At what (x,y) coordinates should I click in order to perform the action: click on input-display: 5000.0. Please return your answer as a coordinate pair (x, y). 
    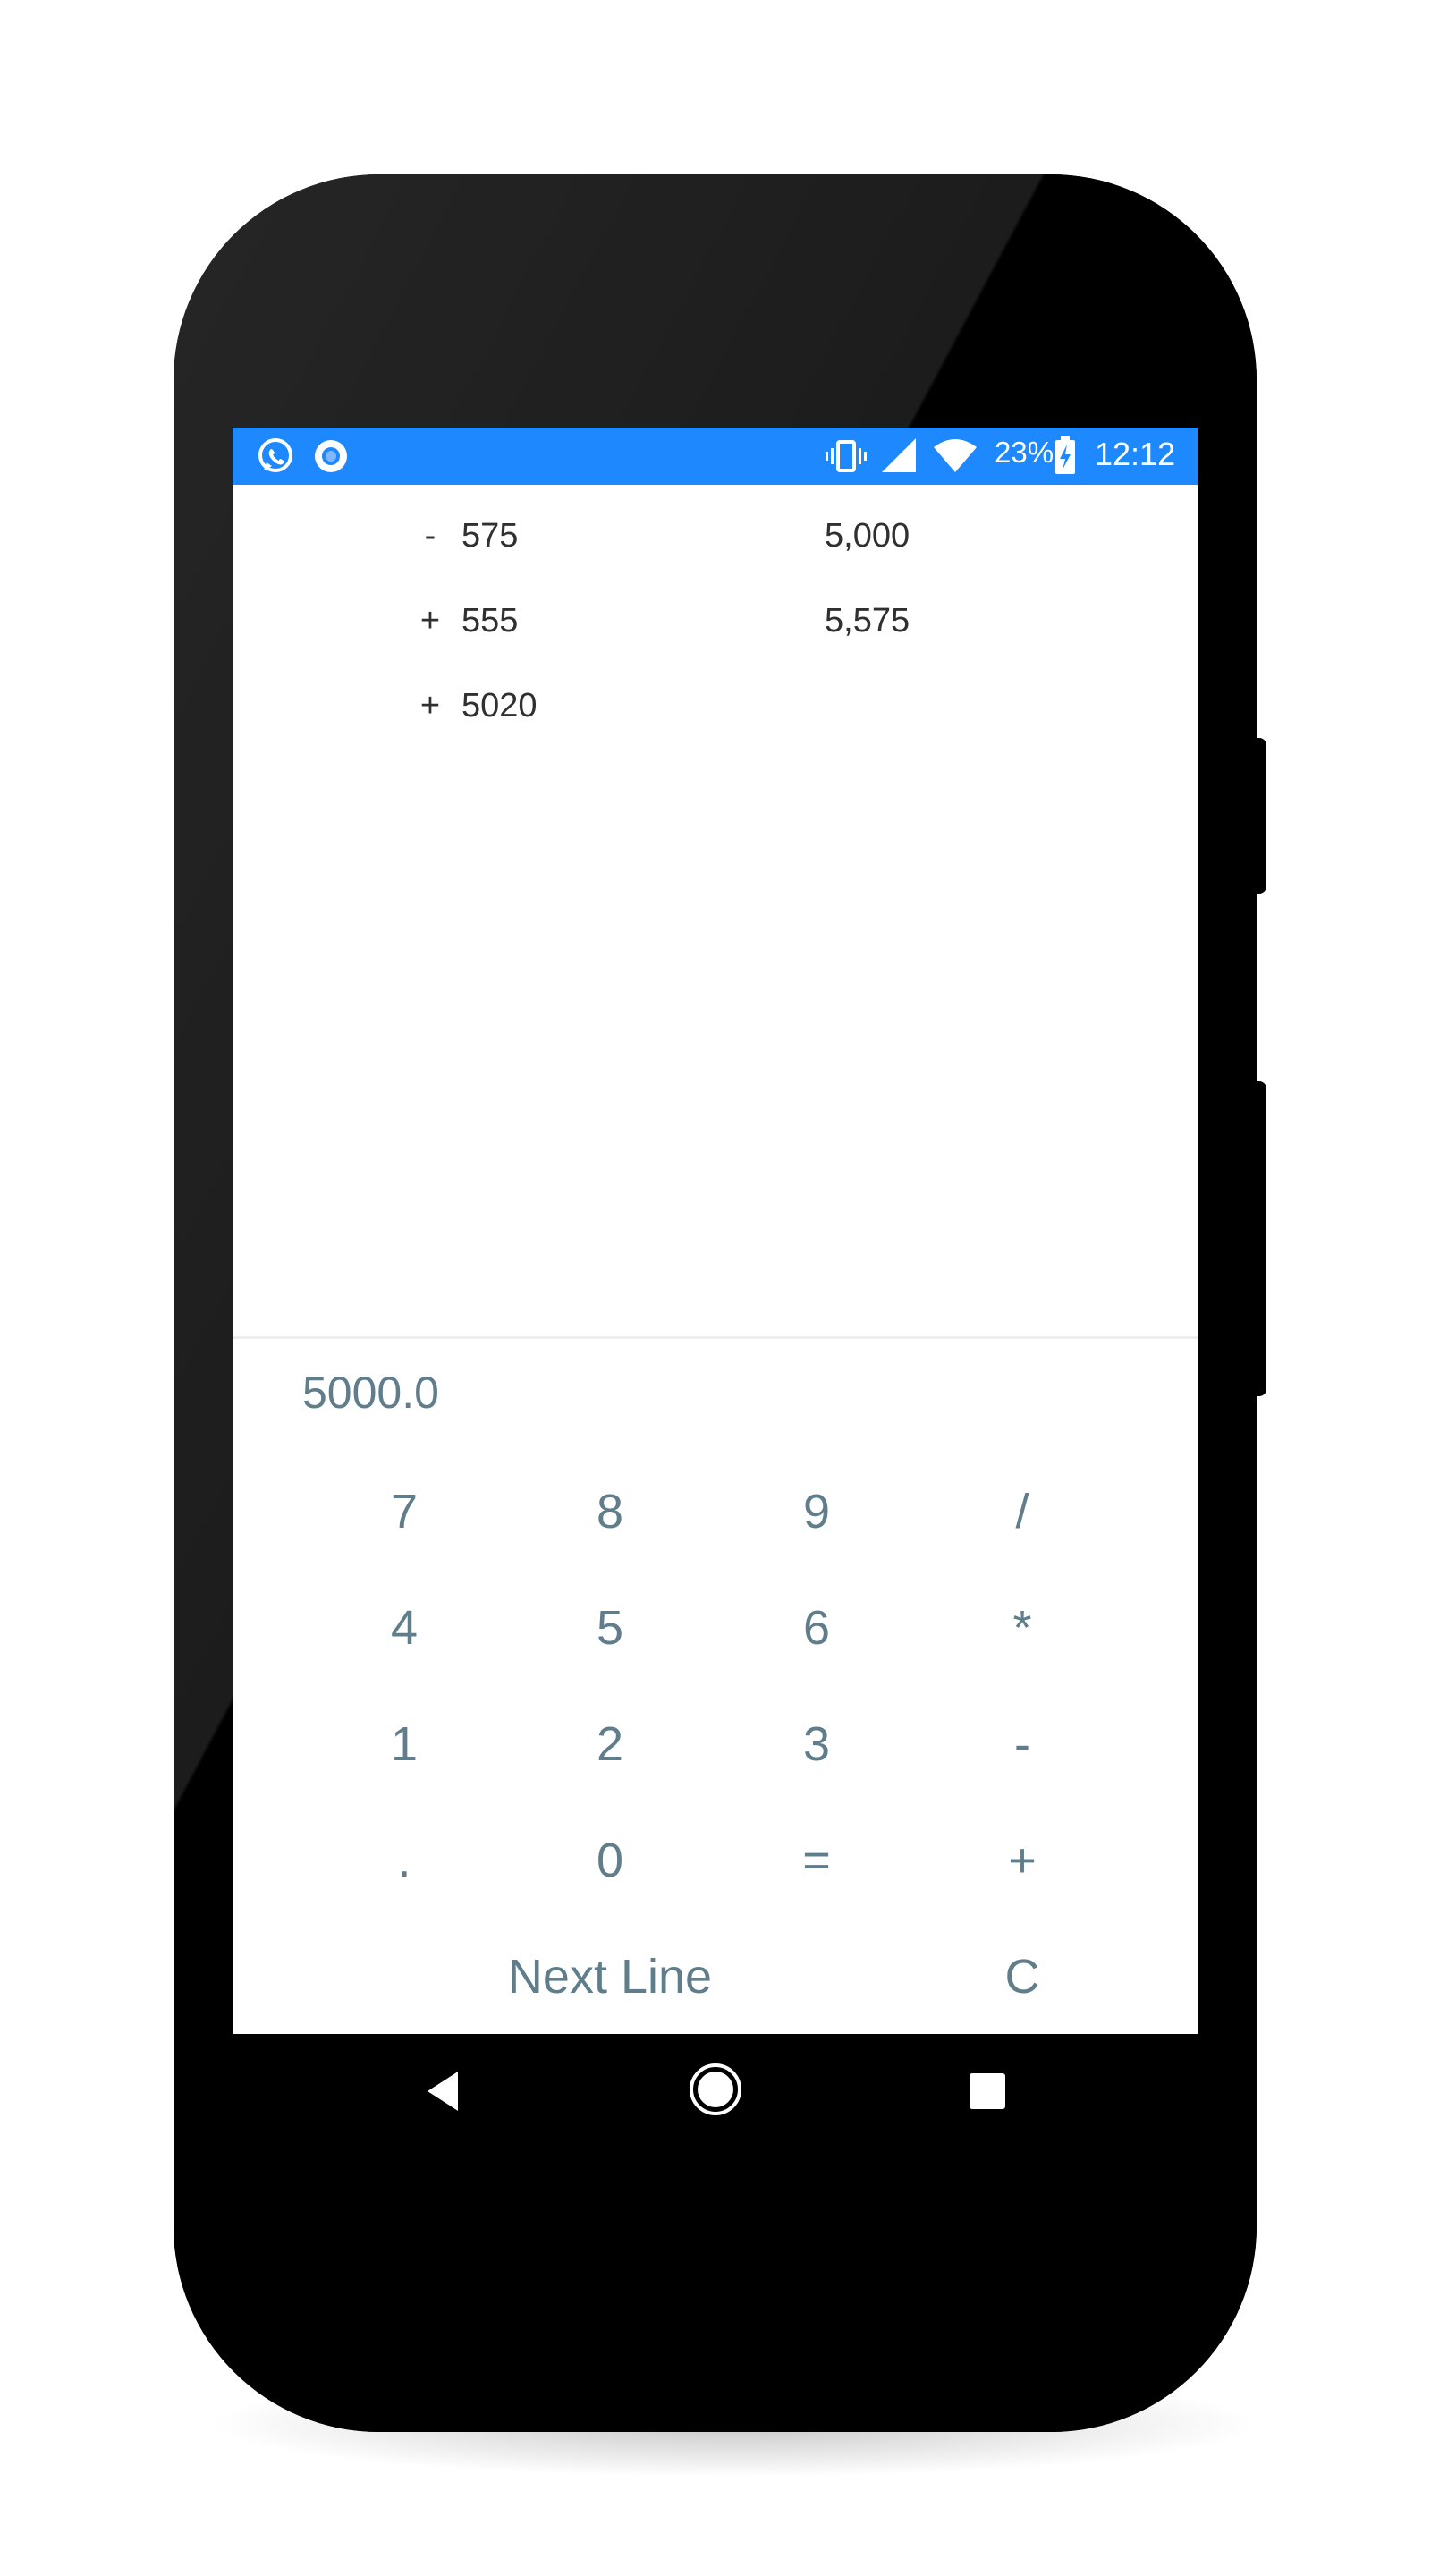
    Looking at the image, I should click on (371, 1393).